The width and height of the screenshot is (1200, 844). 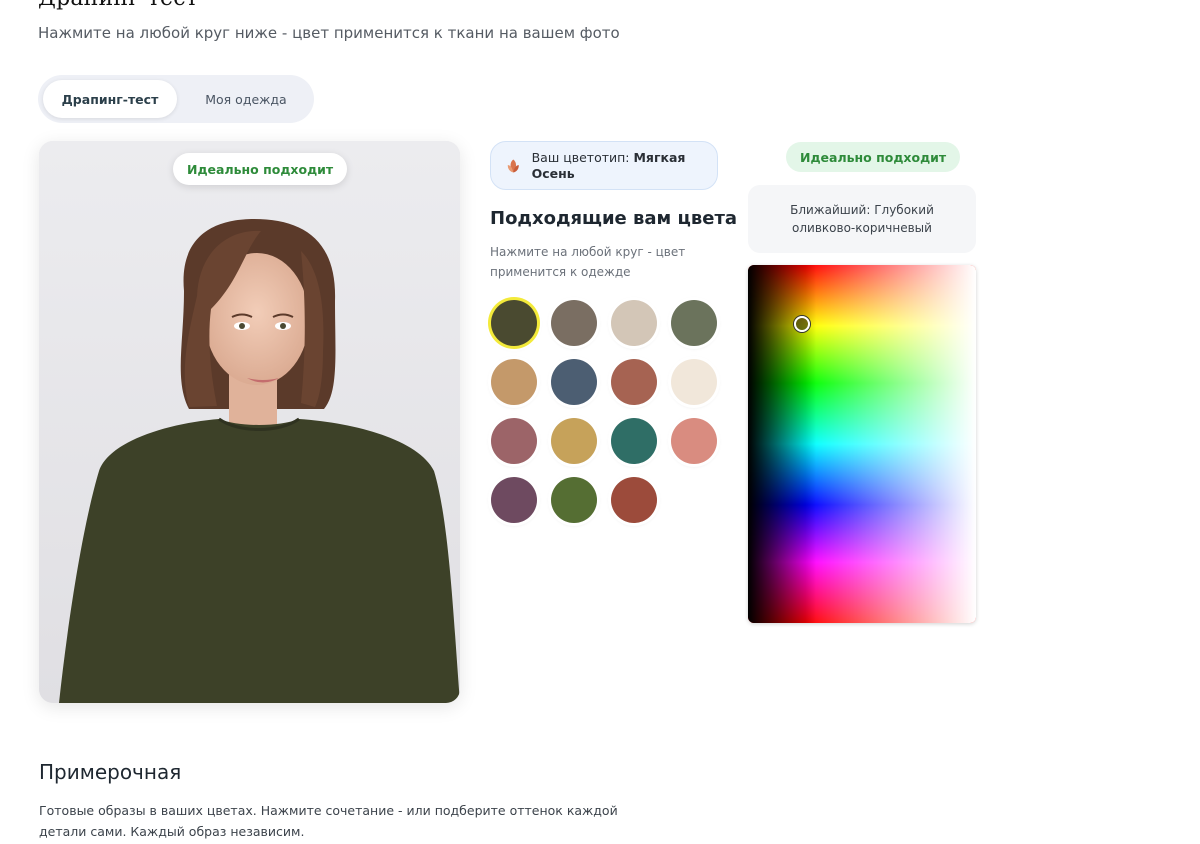 What do you see at coordinates (582, 157) in the screenshot?
I see `colortype-prefix: Ваш цветотип:` at bounding box center [582, 157].